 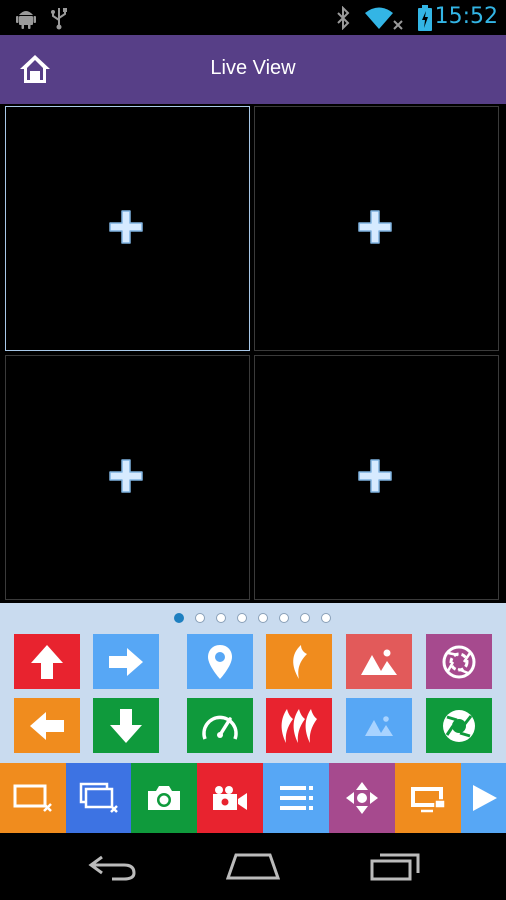 I want to click on arrow-down-icon, so click(x=126, y=725).